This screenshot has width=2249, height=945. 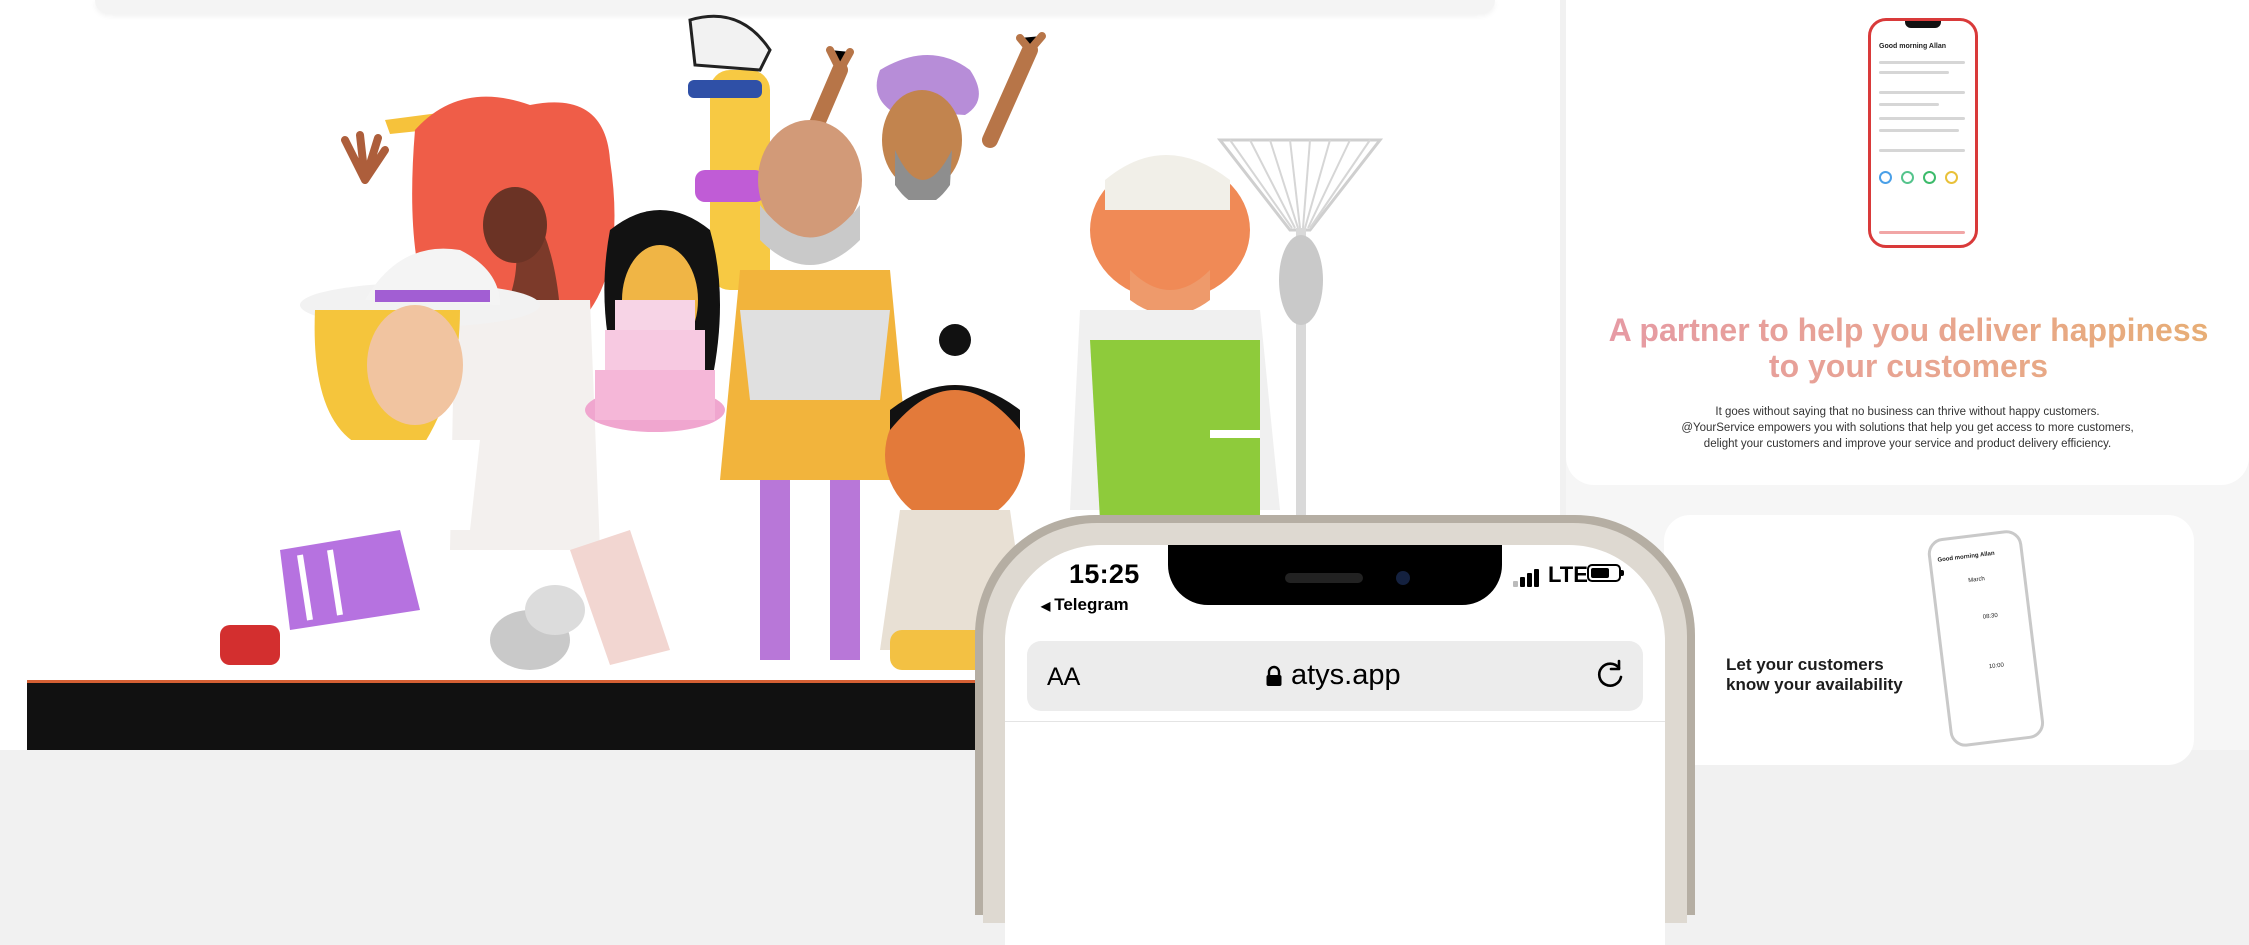 What do you see at coordinates (1996, 666) in the screenshot?
I see `availability-time: 10:00` at bounding box center [1996, 666].